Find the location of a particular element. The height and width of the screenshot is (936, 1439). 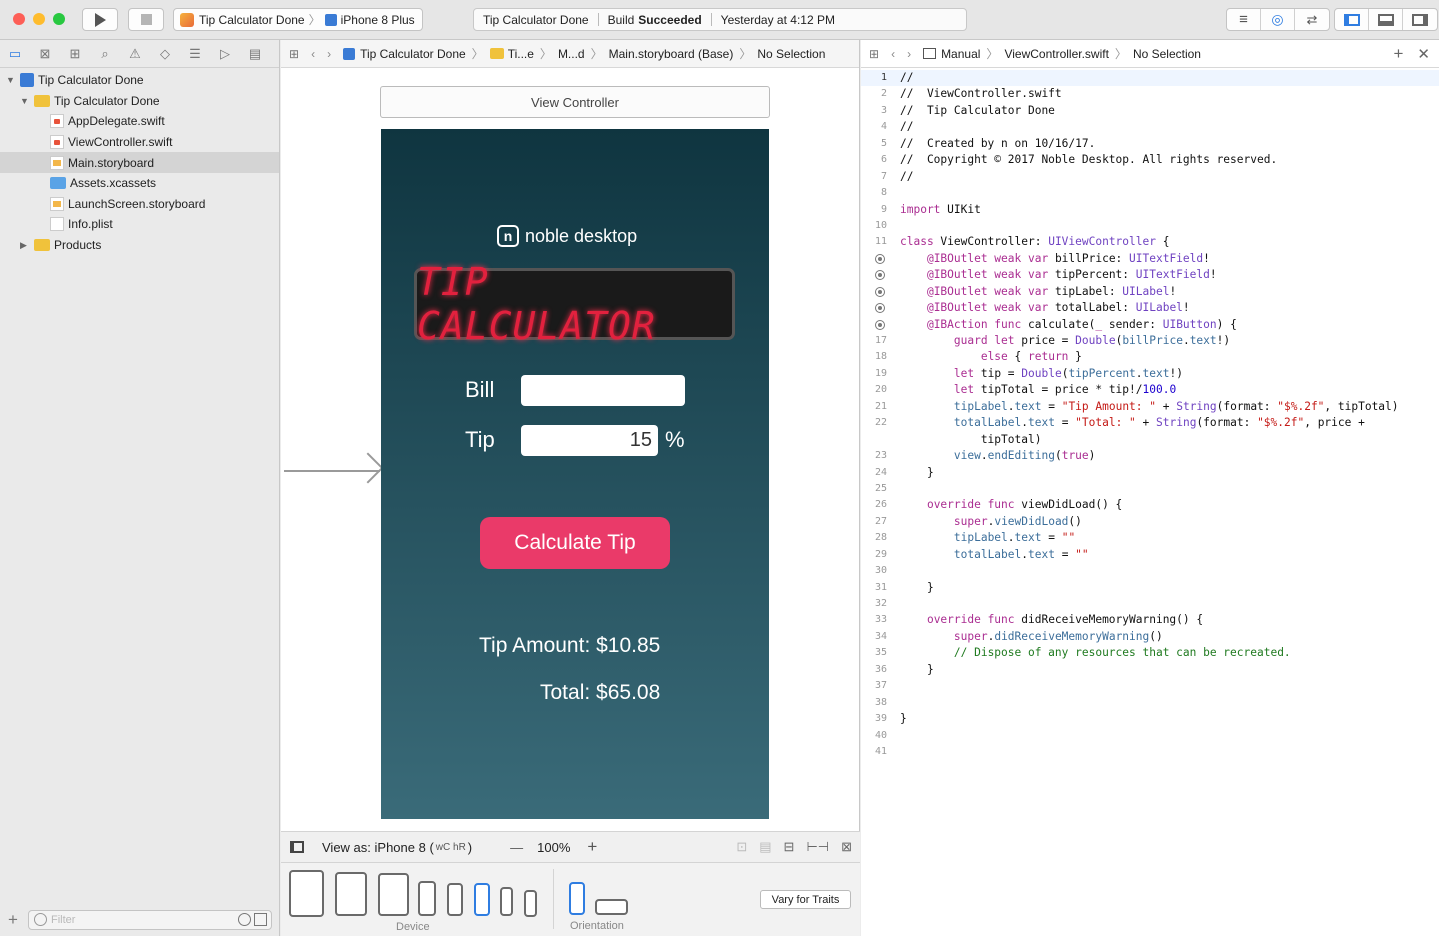

zoom-window-button is located at coordinates (59, 19).